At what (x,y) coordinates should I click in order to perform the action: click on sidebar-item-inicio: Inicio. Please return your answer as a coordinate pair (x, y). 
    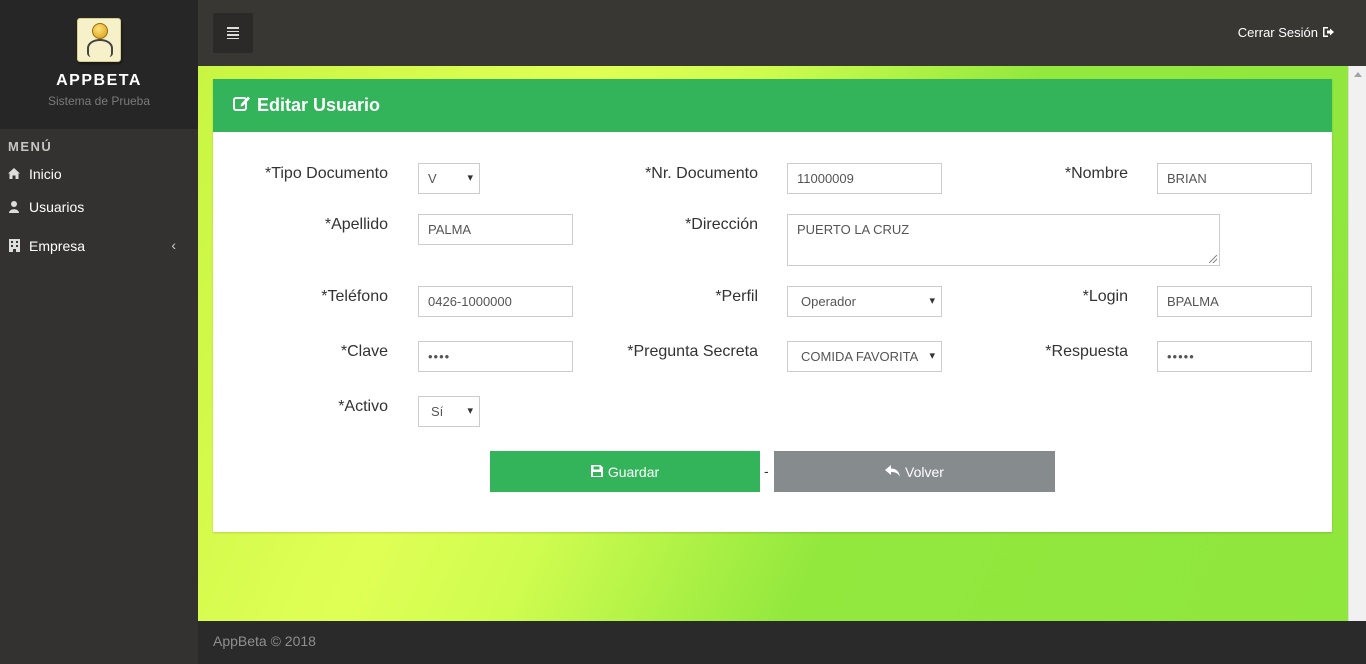
    Looking at the image, I should click on (99, 173).